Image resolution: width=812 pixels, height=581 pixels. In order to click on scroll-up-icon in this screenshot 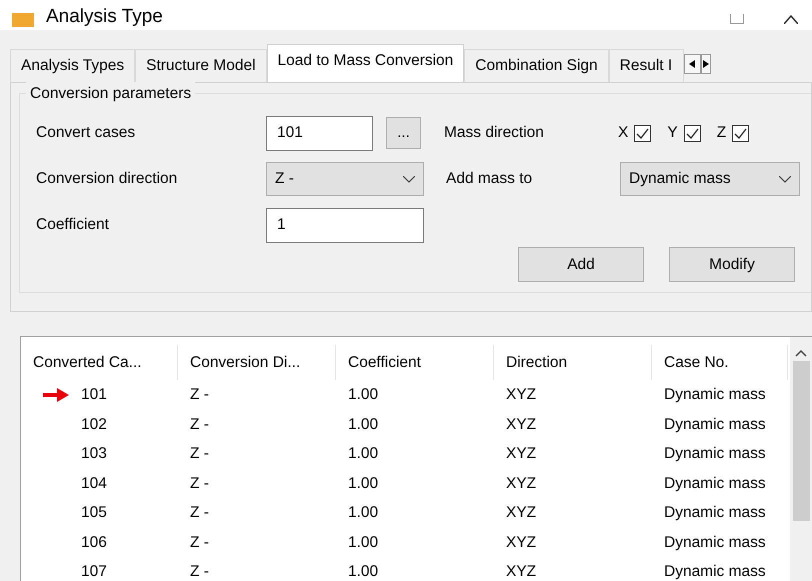, I will do `click(801, 353)`.